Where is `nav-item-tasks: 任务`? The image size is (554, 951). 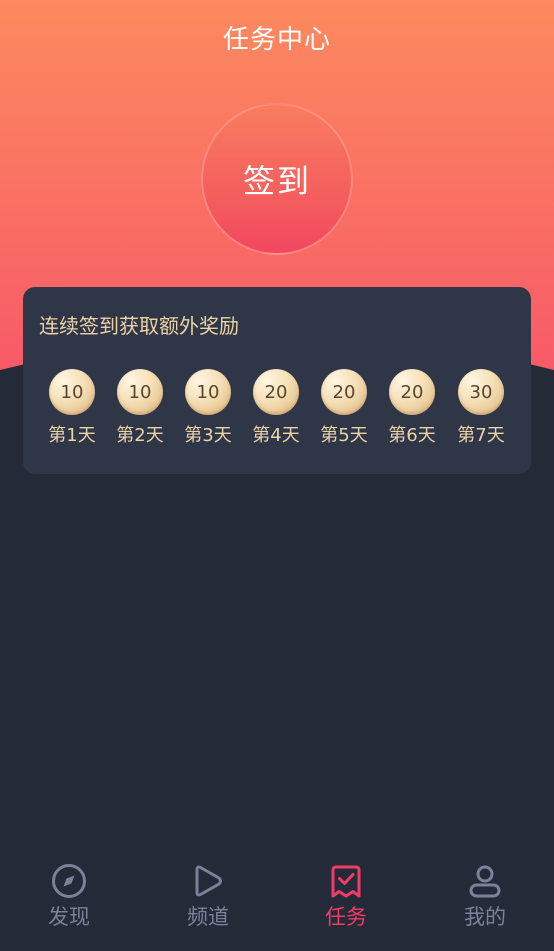 nav-item-tasks: 任务 is located at coordinates (346, 893).